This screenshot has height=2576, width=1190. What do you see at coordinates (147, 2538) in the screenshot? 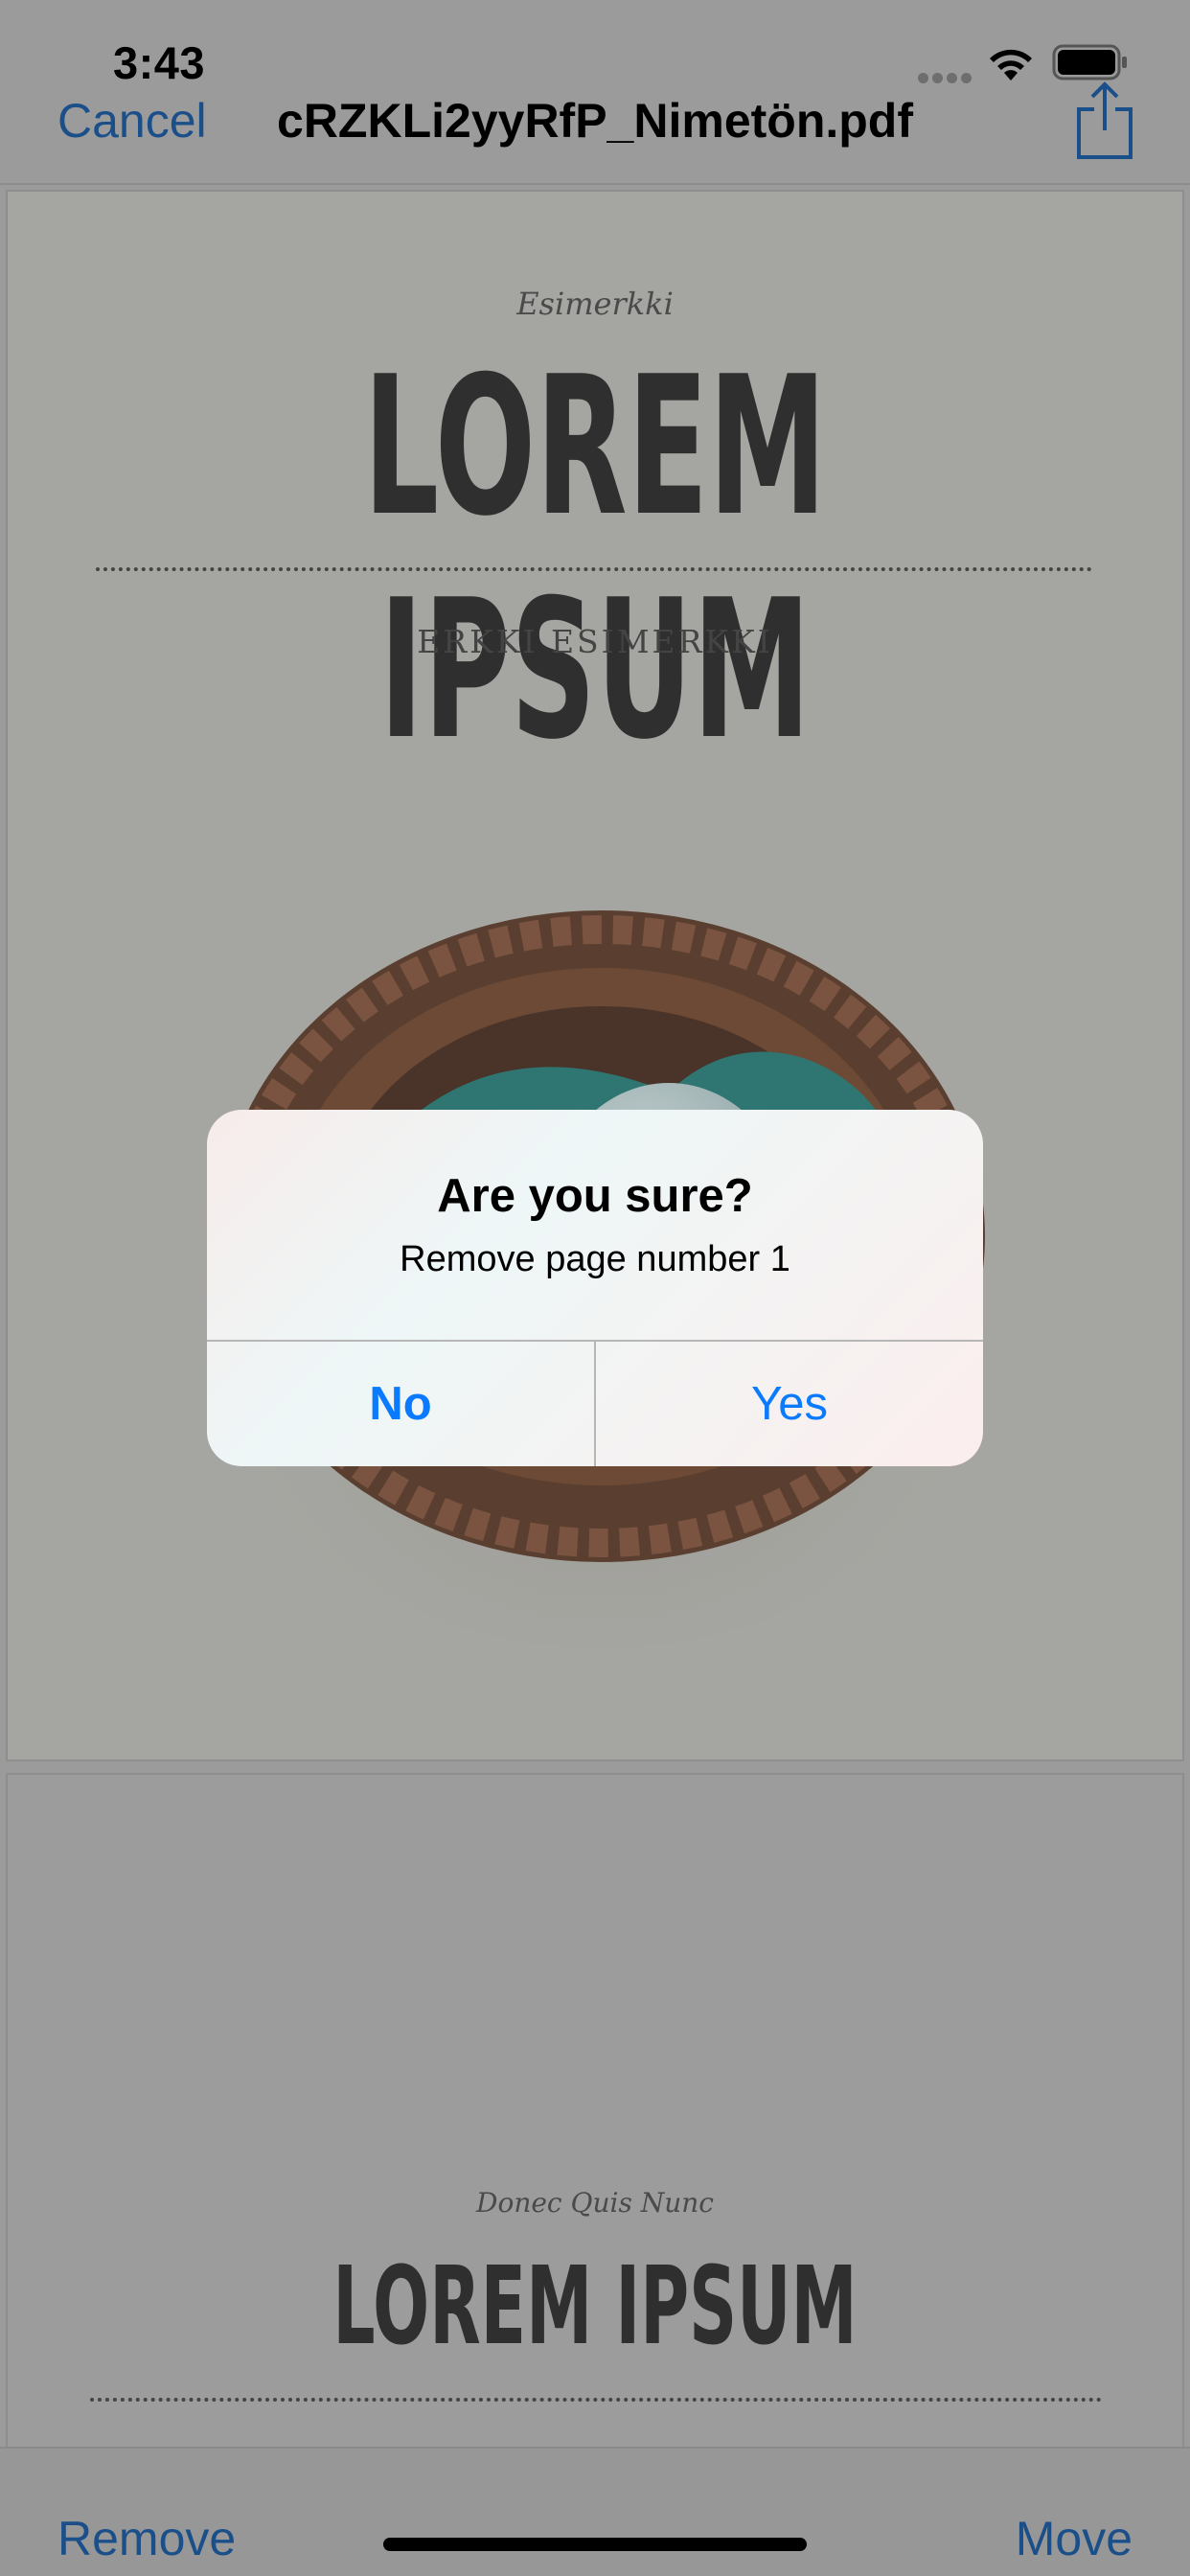
I see `remove-button: Remove` at bounding box center [147, 2538].